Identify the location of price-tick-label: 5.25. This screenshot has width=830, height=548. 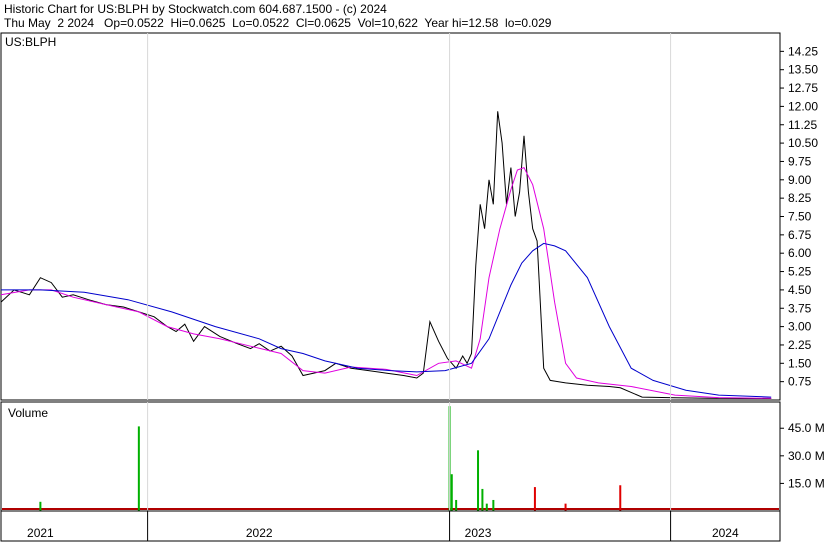
(800, 272).